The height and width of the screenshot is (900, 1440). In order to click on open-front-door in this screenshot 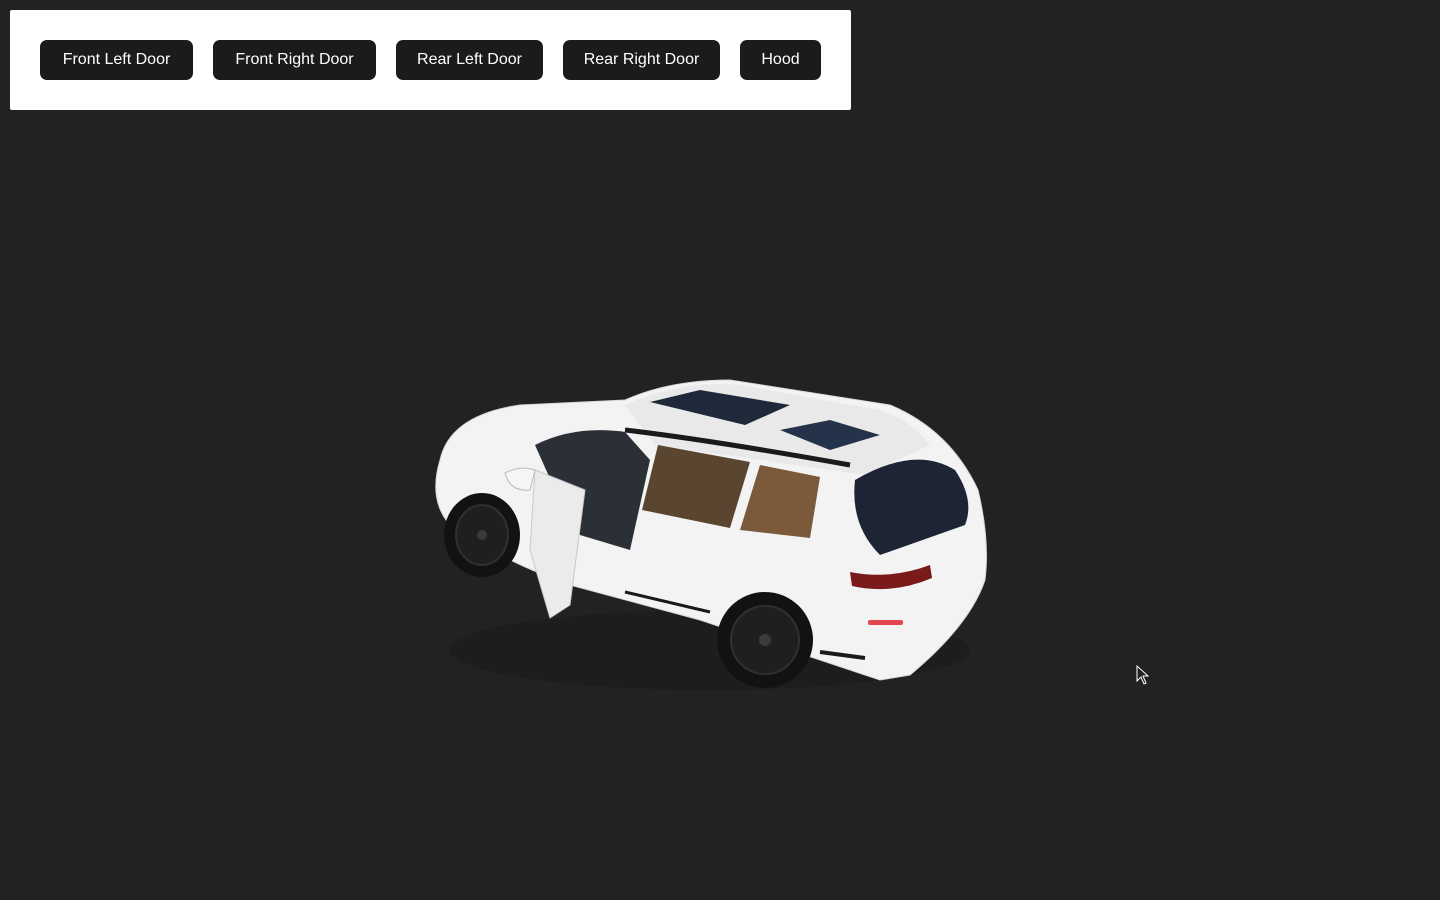, I will do `click(557, 544)`.